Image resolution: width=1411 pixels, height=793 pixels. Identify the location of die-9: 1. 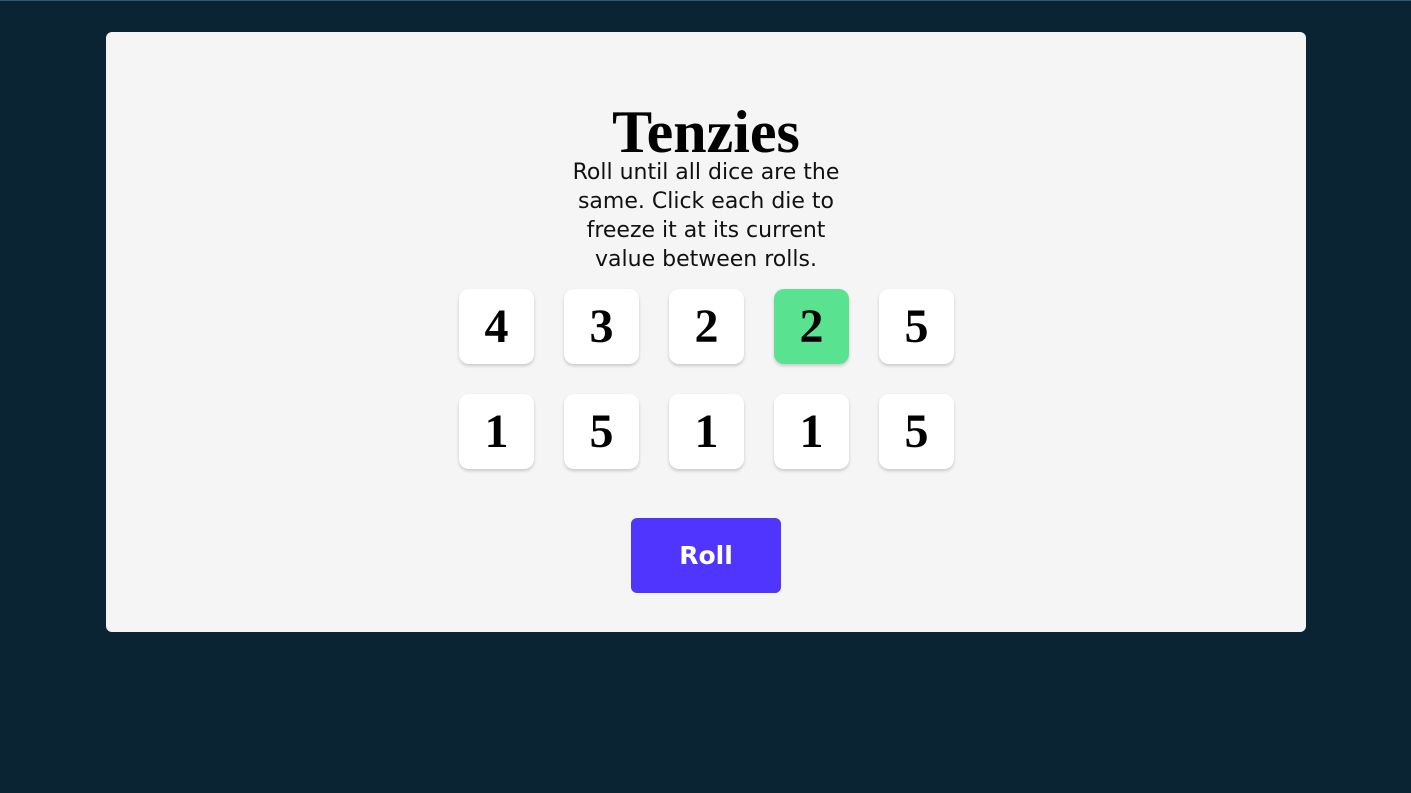
(811, 431).